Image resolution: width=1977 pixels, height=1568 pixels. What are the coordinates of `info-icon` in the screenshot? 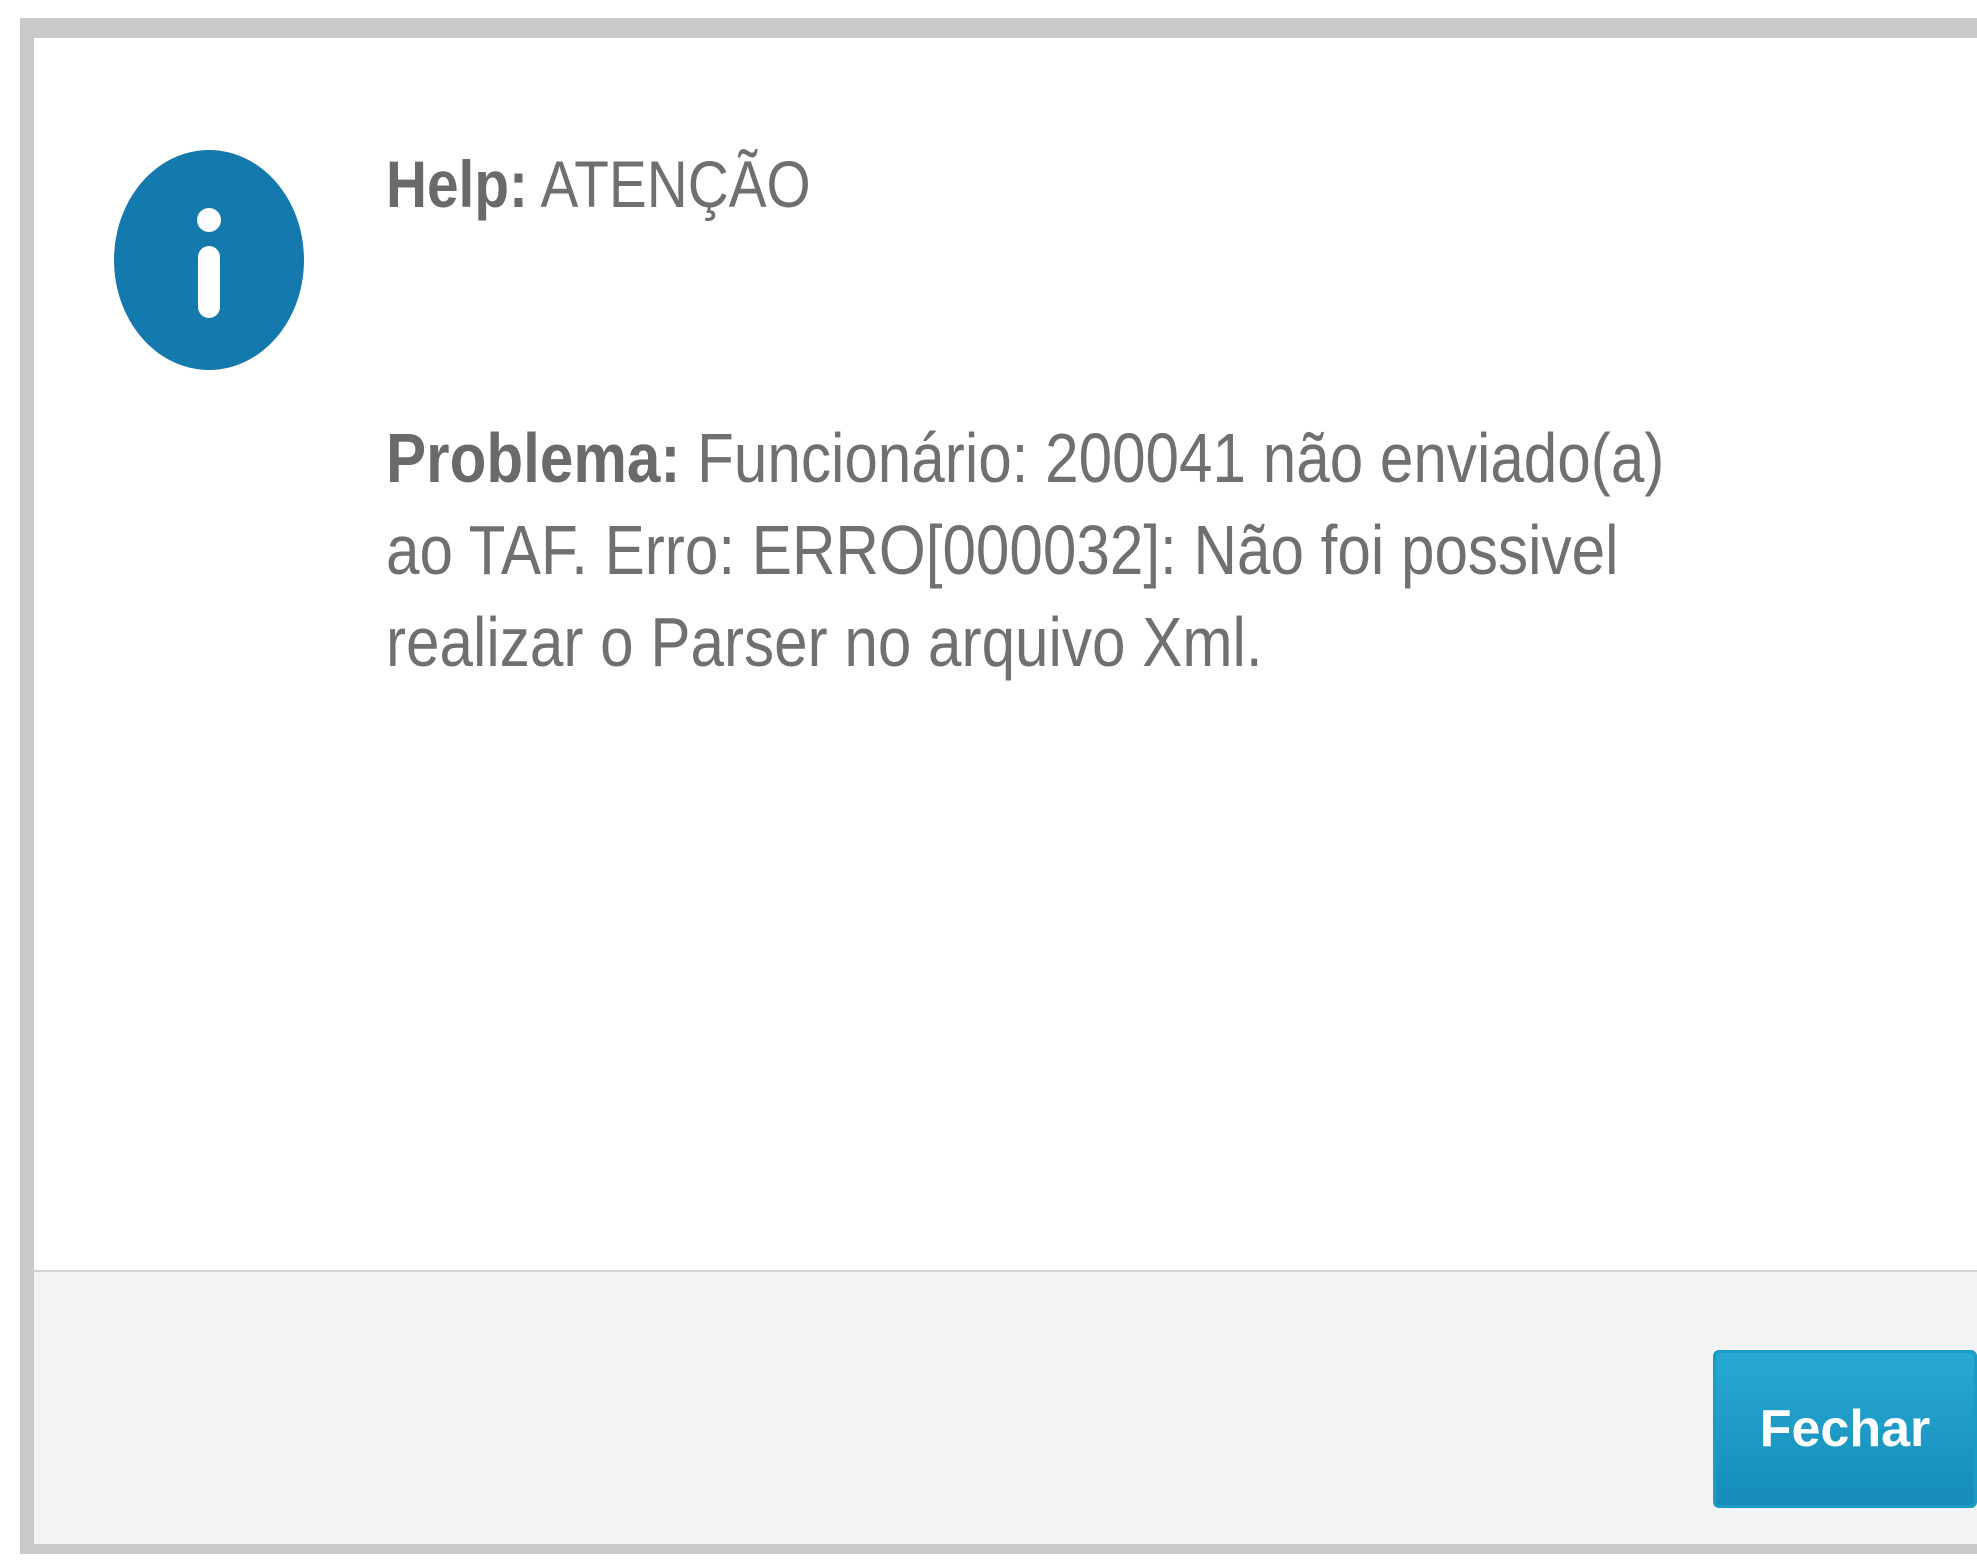 It's located at (209, 260).